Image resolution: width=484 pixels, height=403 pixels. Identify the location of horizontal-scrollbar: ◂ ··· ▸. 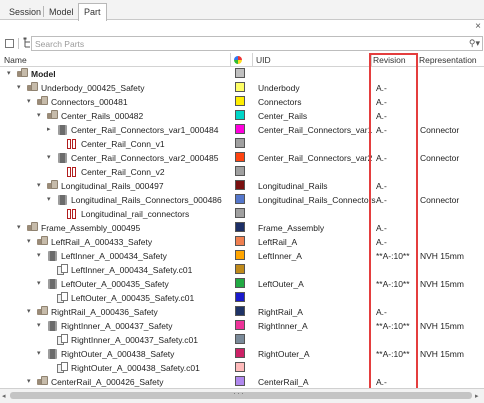
(242, 395).